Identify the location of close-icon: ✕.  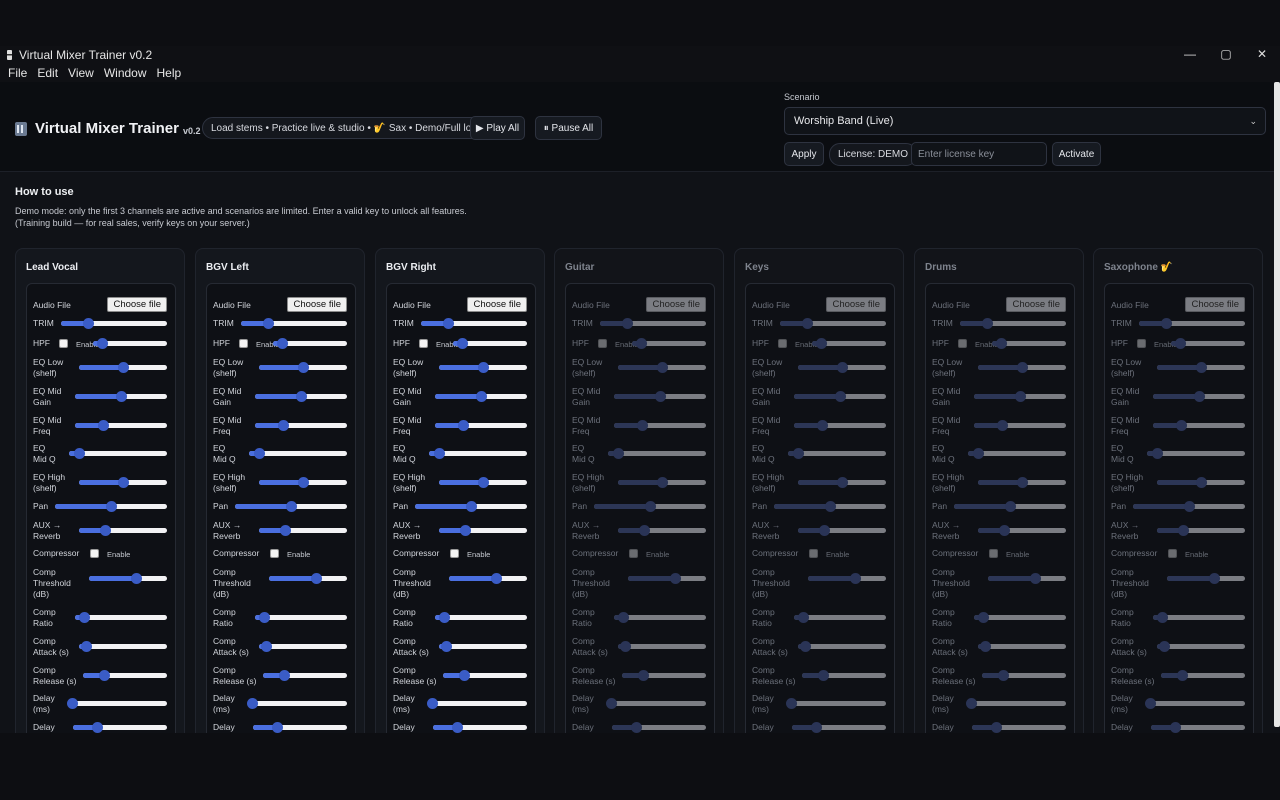
(1262, 55).